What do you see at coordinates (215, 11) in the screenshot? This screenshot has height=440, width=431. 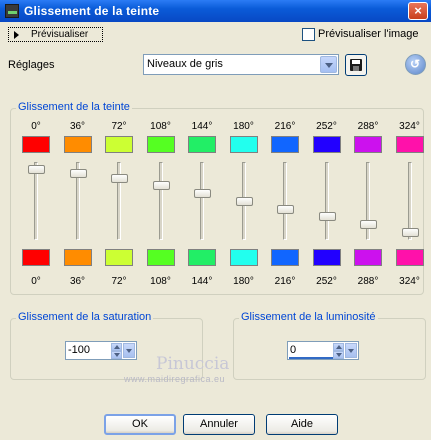 I see `title-bar: Glissement de la teinte ×` at bounding box center [215, 11].